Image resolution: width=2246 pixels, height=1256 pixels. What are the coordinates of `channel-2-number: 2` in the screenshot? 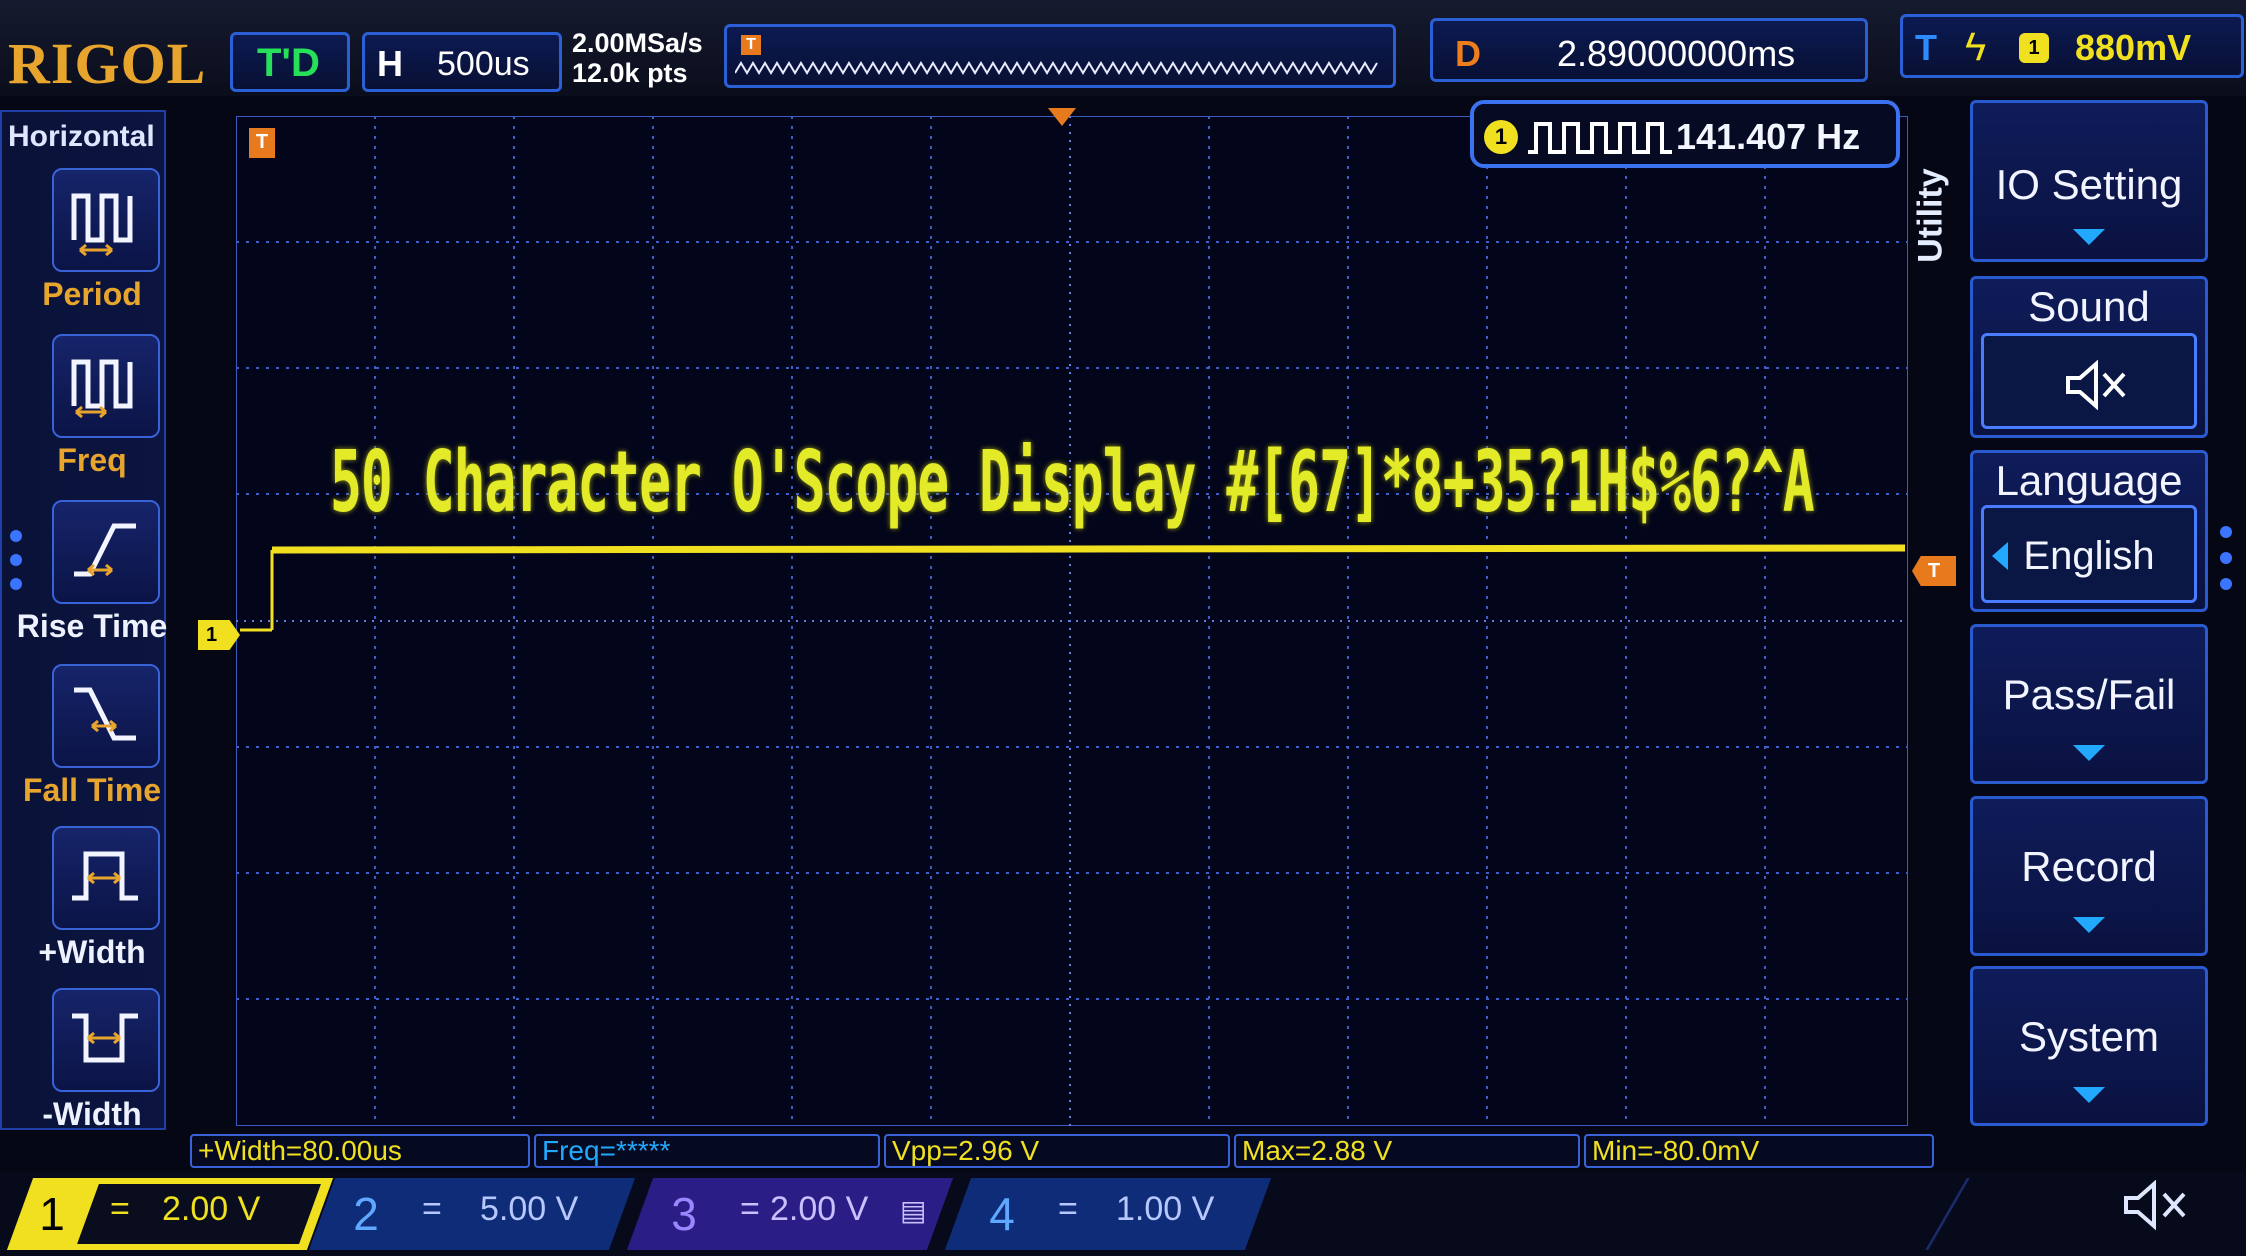 It's located at (366, 1214).